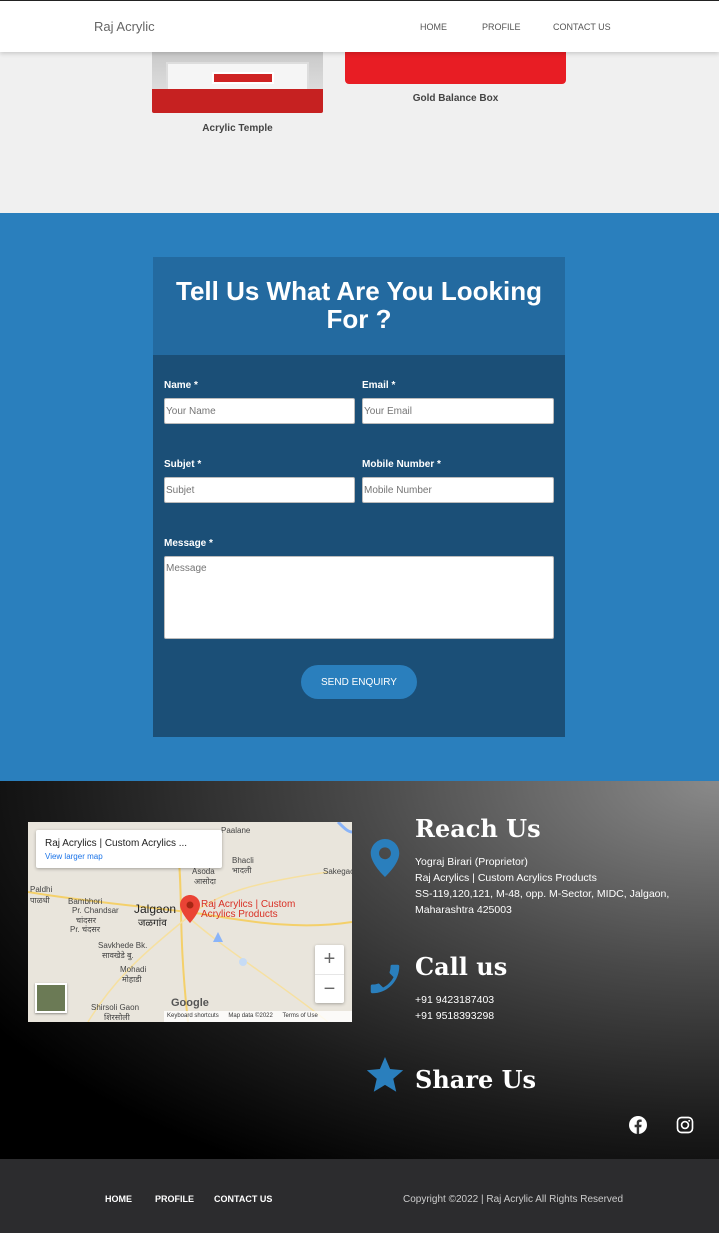  What do you see at coordinates (401, 464) in the screenshot?
I see `mobile-label: Mobile Number *` at bounding box center [401, 464].